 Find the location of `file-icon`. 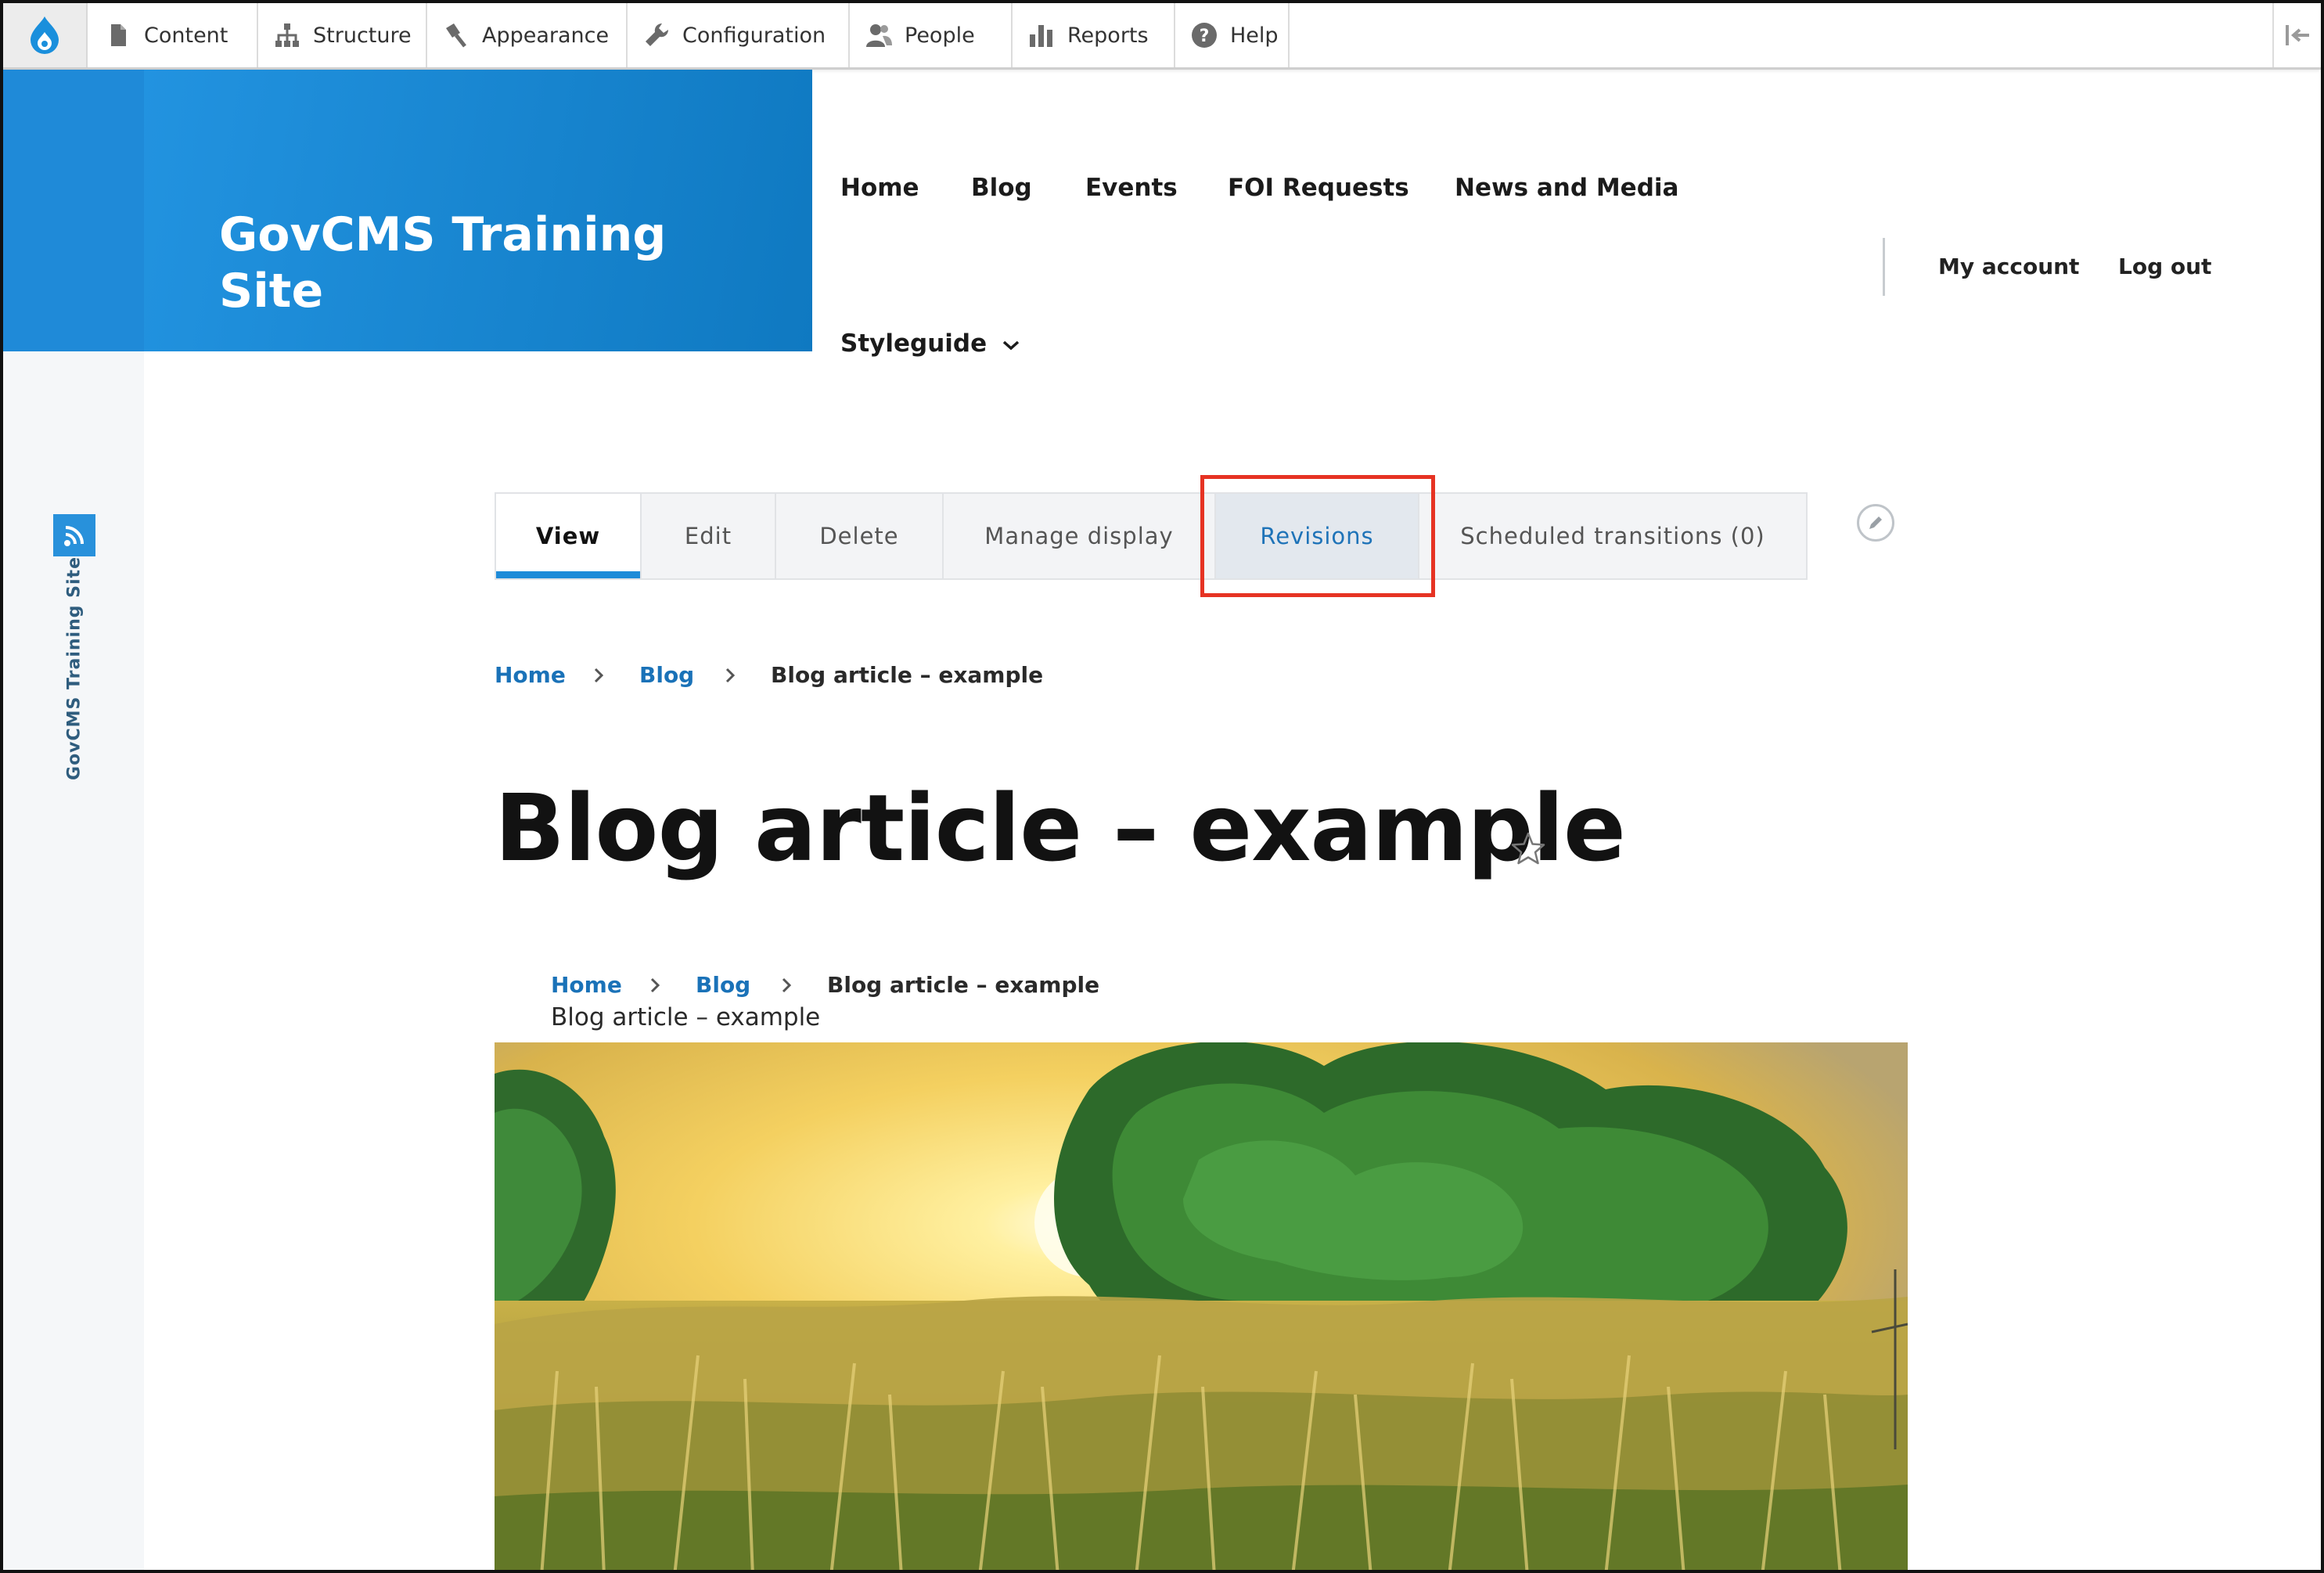

file-icon is located at coordinates (118, 35).